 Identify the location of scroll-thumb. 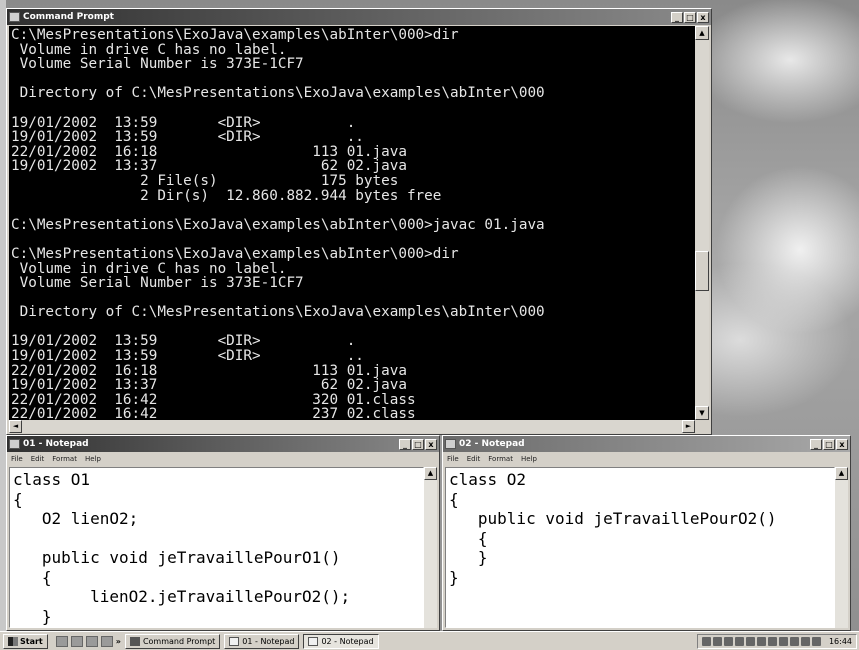
(702, 271).